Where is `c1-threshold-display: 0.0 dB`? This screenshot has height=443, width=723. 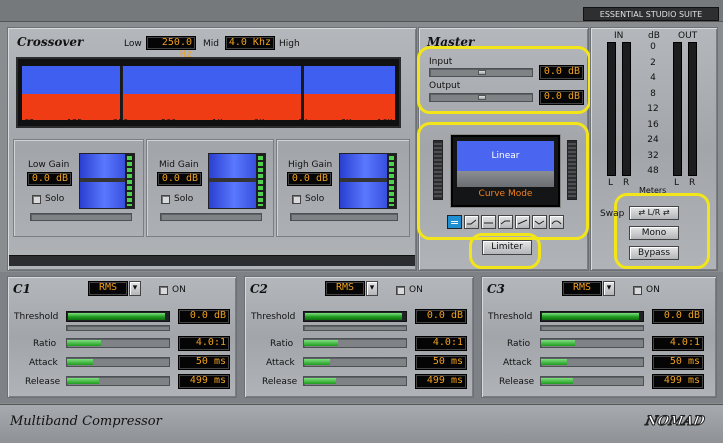
c1-threshold-display: 0.0 dB is located at coordinates (204, 316).